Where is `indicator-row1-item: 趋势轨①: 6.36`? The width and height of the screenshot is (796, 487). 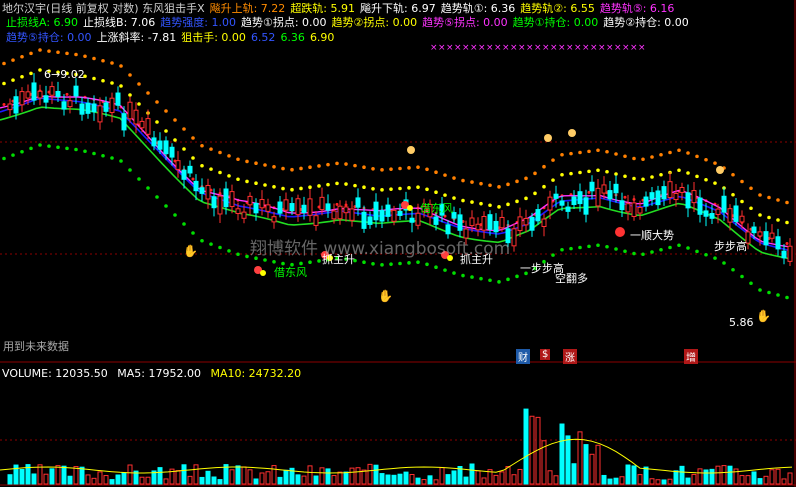
indicator-row1-item: 趋势轨①: 6.36 is located at coordinates (478, 8).